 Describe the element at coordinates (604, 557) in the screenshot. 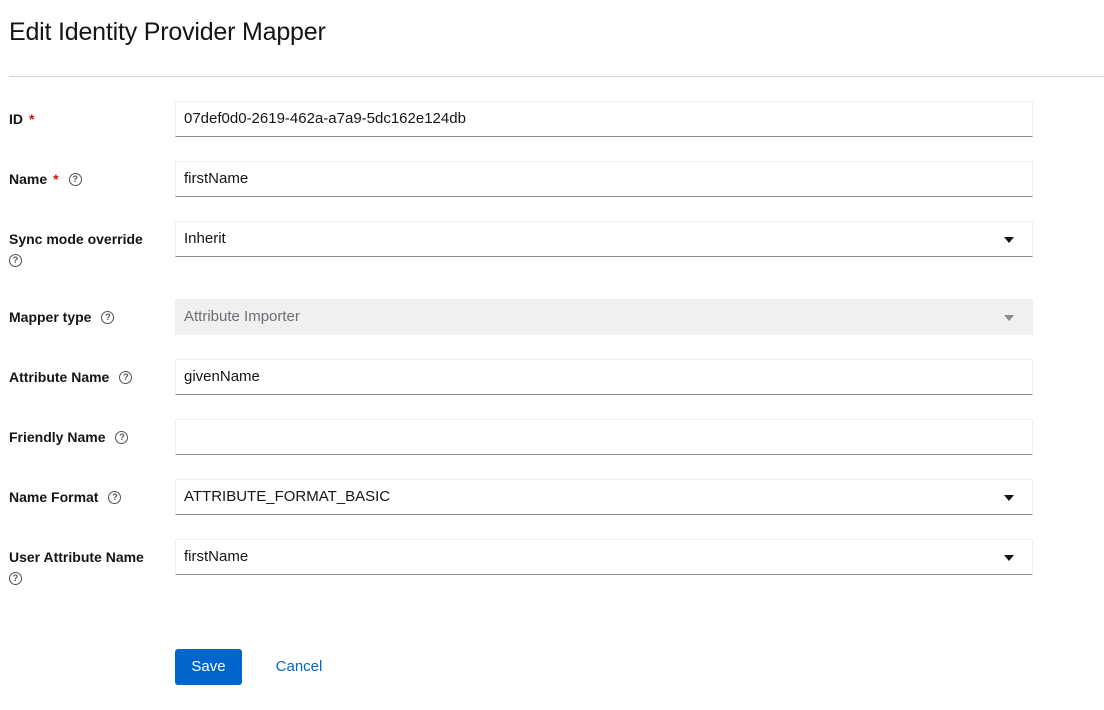

I see `user-attribute-name-select: firstName` at that location.